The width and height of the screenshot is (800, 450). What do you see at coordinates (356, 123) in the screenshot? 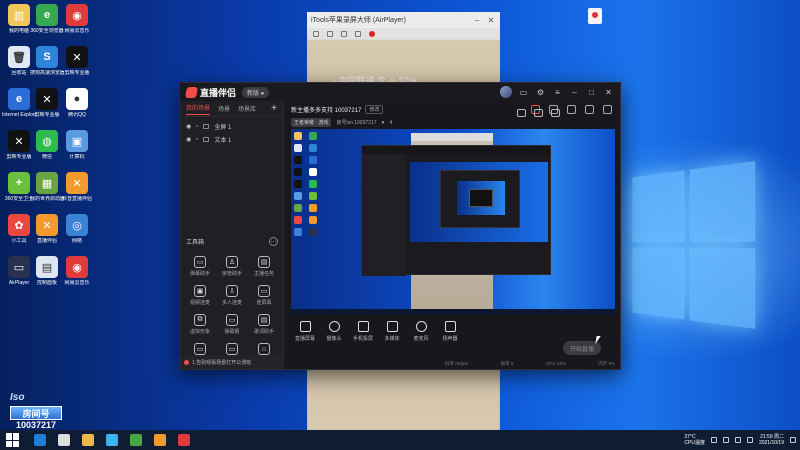
I see `room-meta: 房号isn 10037217` at bounding box center [356, 123].